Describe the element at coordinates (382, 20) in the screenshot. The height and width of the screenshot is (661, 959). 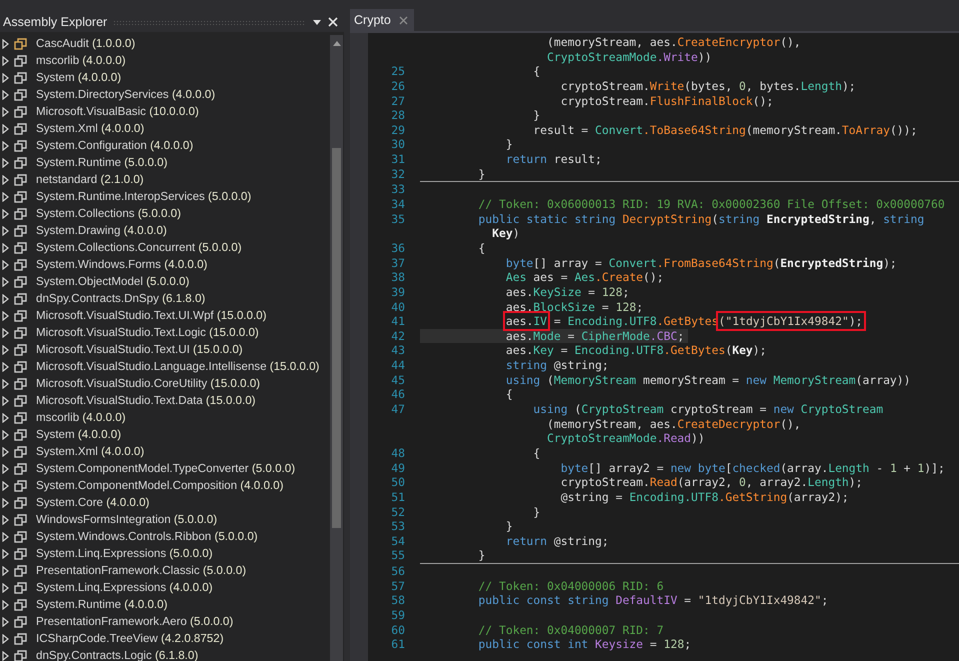
I see `tab: Crypto` at that location.